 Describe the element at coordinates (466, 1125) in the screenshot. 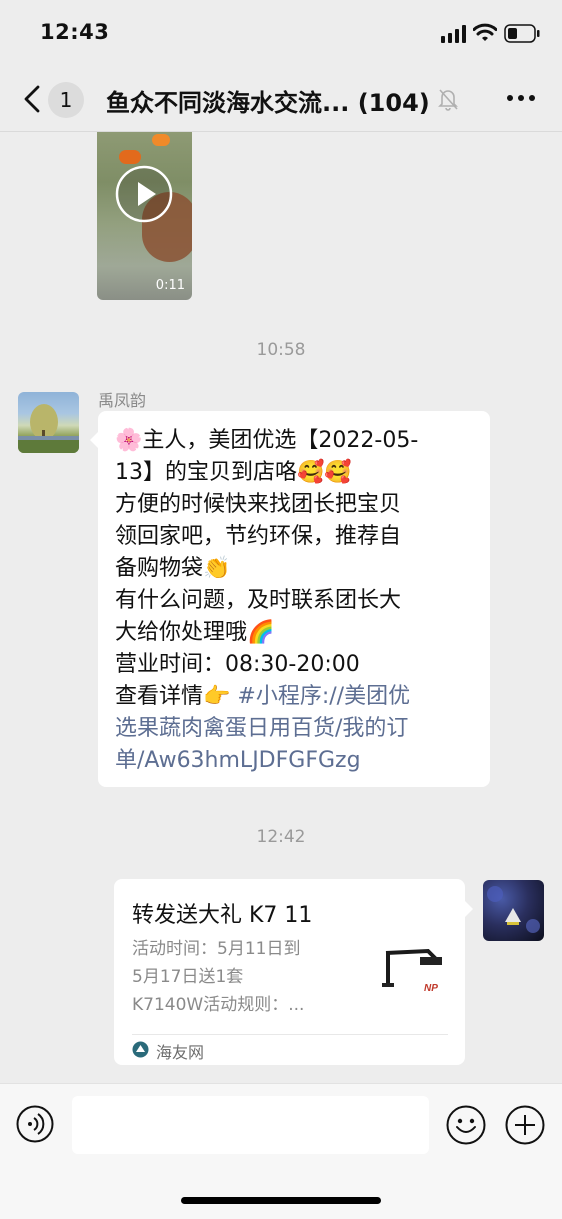

I see `emoji-icon` at that location.